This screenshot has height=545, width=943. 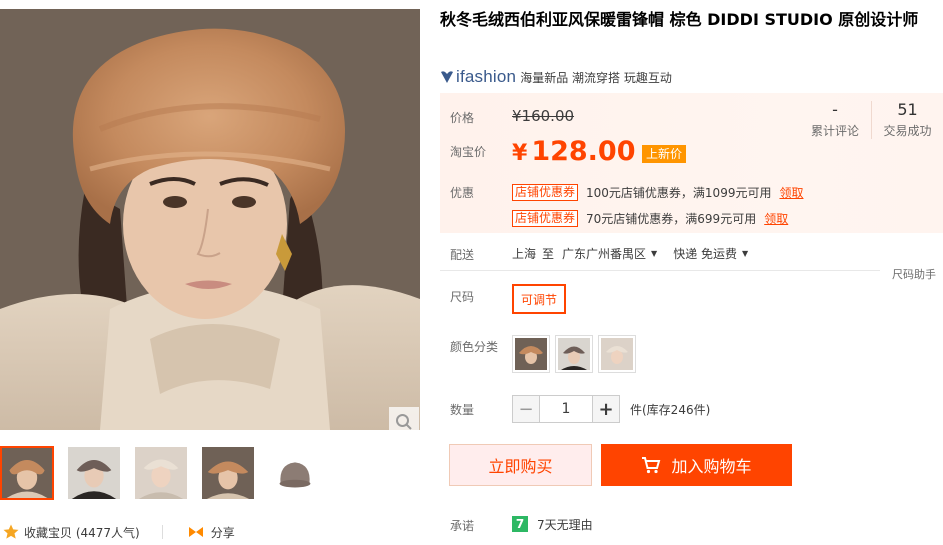 I want to click on add-to-cart-button: 加入购物车, so click(x=696, y=465).